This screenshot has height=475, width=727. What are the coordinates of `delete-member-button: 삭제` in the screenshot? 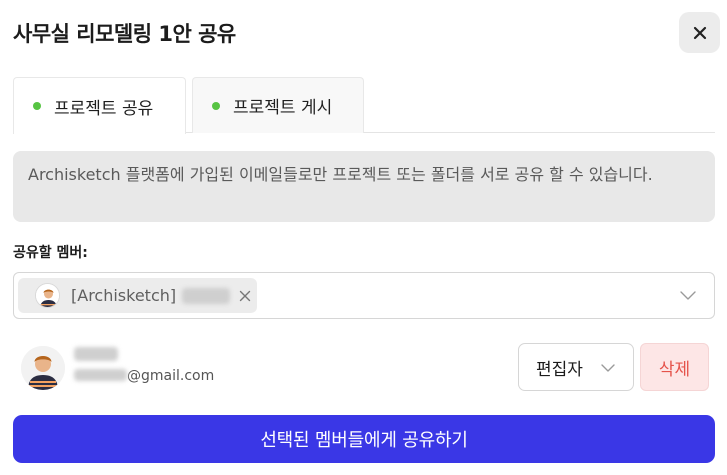 It's located at (674, 367).